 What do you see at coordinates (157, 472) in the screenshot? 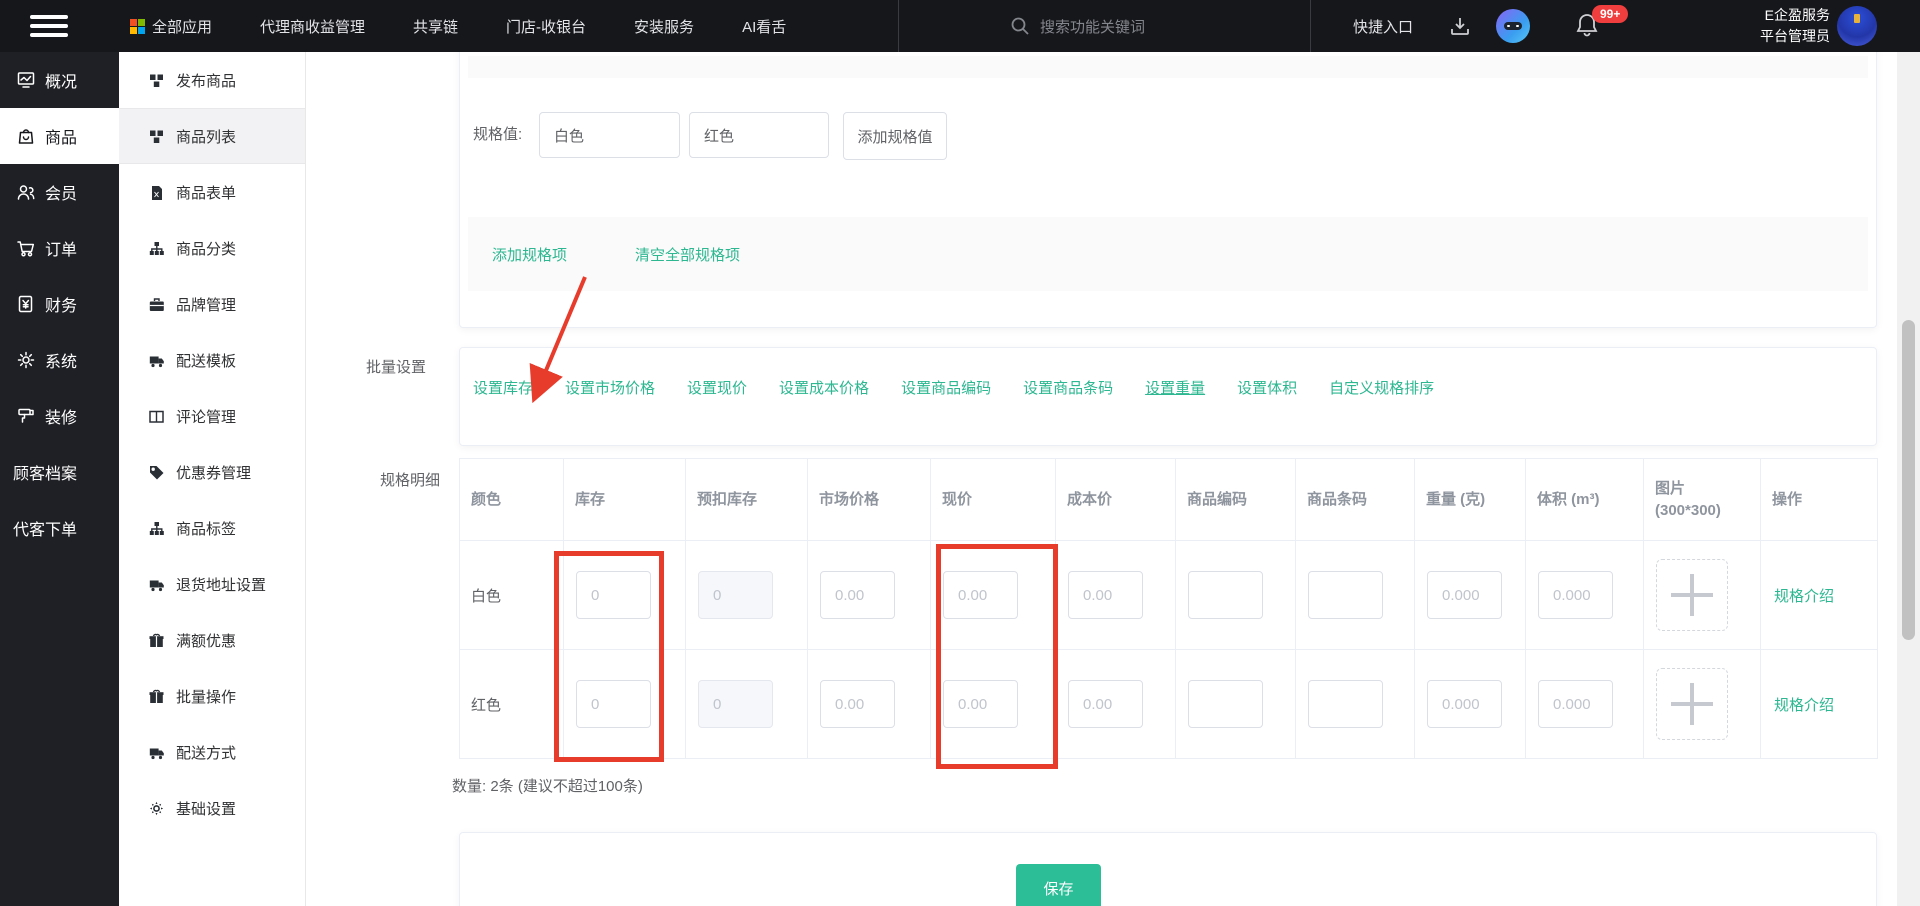
I see `tag-icon` at bounding box center [157, 472].